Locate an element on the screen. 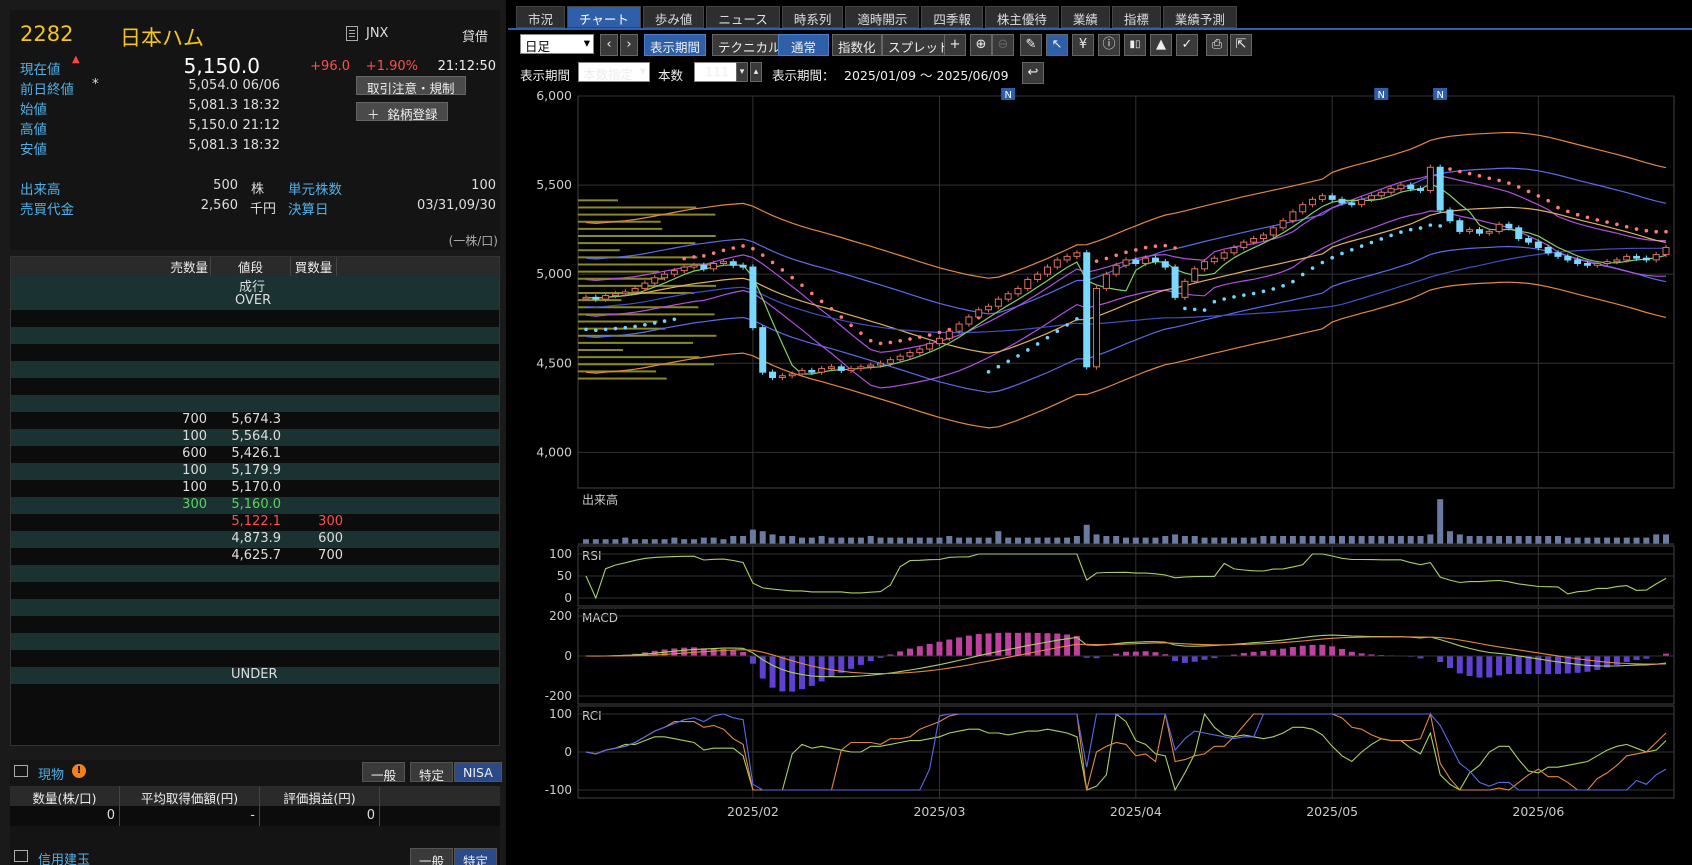  price: 5,564.0 is located at coordinates (256, 436).